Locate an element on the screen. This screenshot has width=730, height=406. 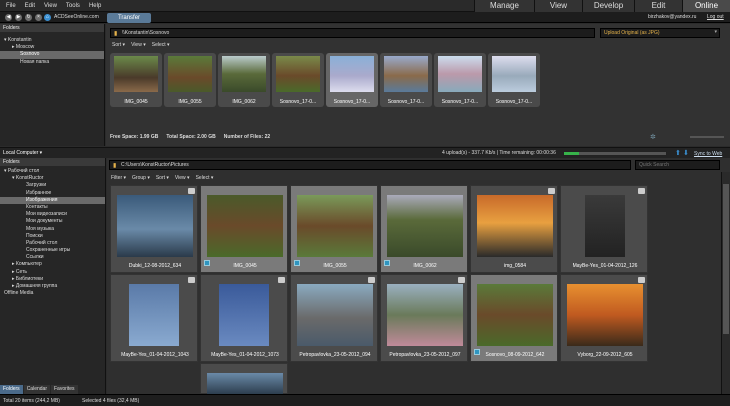
quick-search-placeholder: Quick Search is located at coordinates (654, 165).